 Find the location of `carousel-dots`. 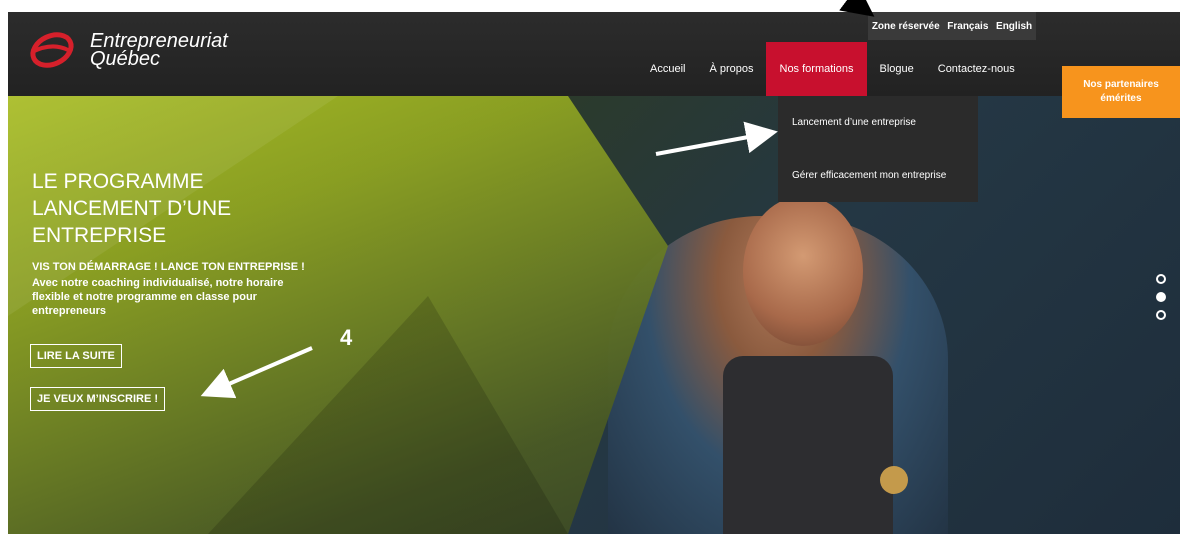

carousel-dots is located at coordinates (1163, 299).